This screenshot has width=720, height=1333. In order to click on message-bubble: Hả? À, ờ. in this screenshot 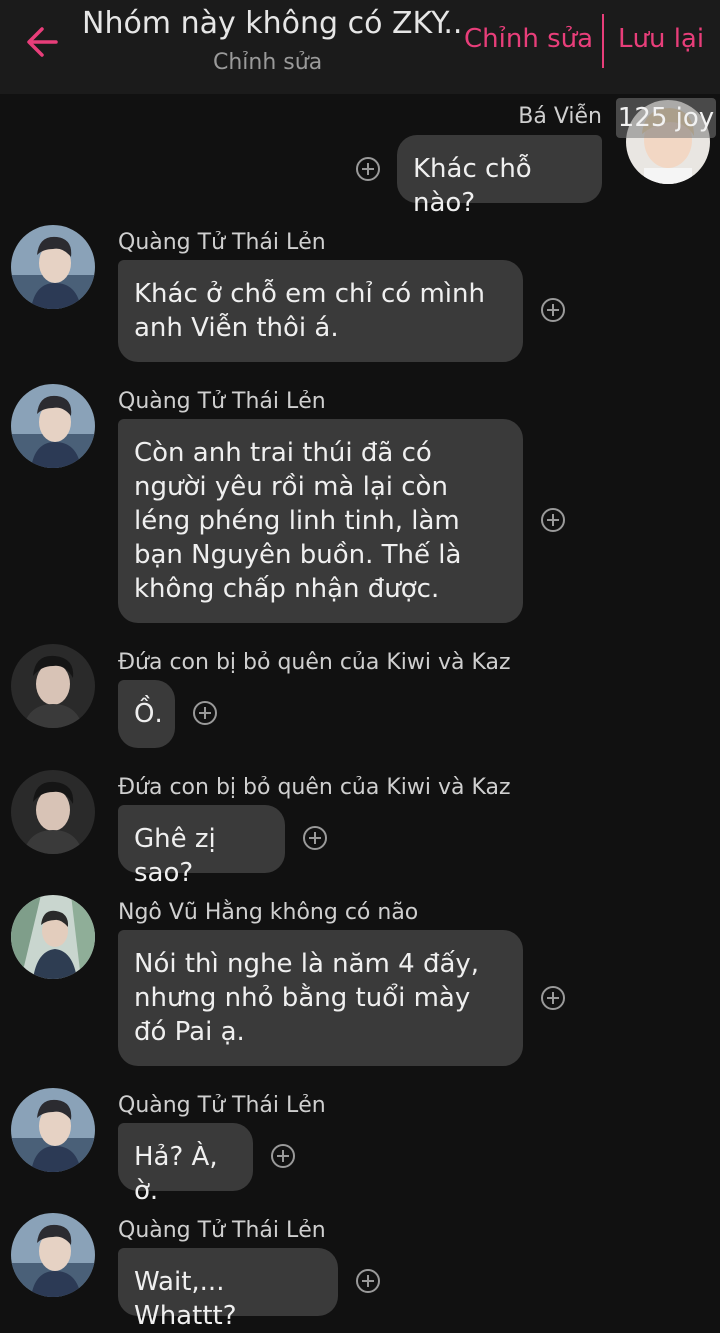, I will do `click(185, 1164)`.